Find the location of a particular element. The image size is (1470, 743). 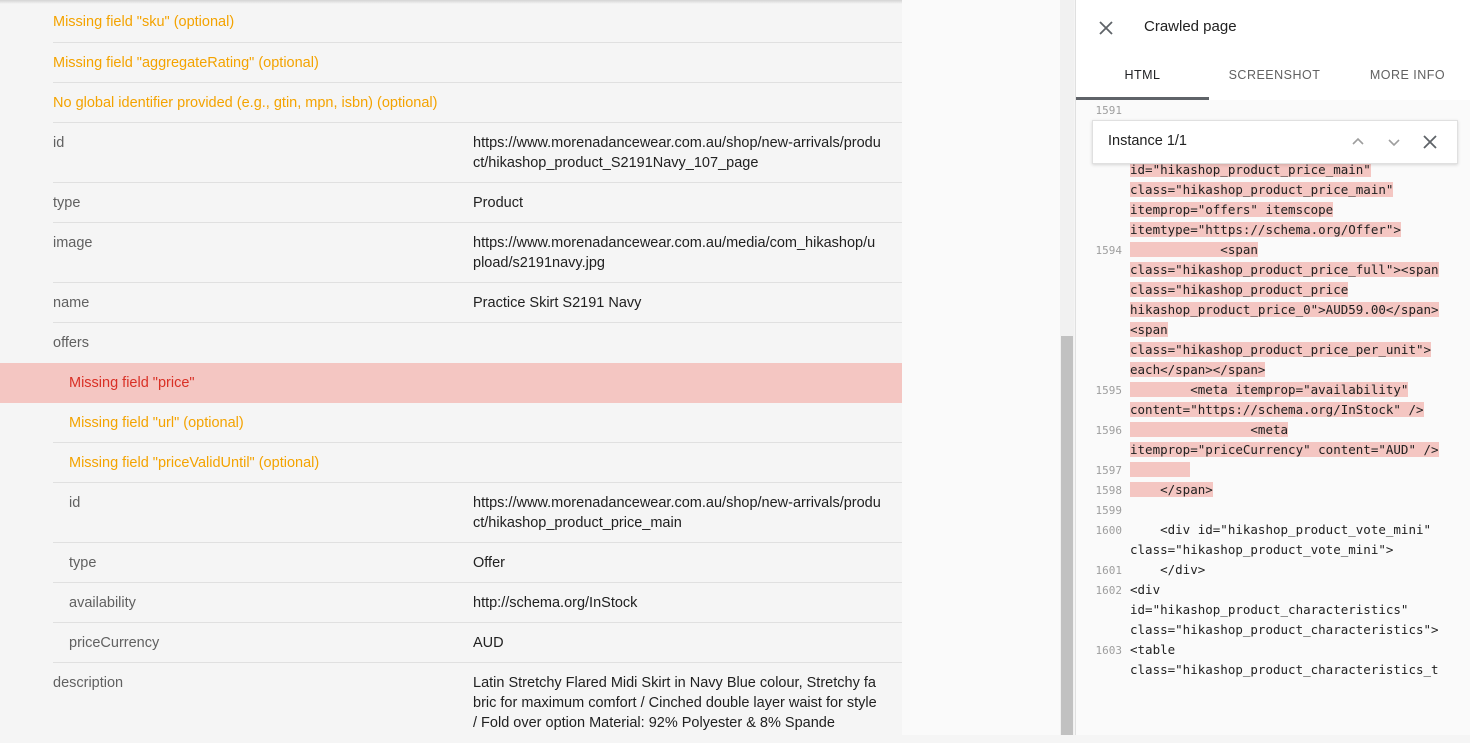

warning-text: Missing field "sku" (optional) is located at coordinates (144, 22).